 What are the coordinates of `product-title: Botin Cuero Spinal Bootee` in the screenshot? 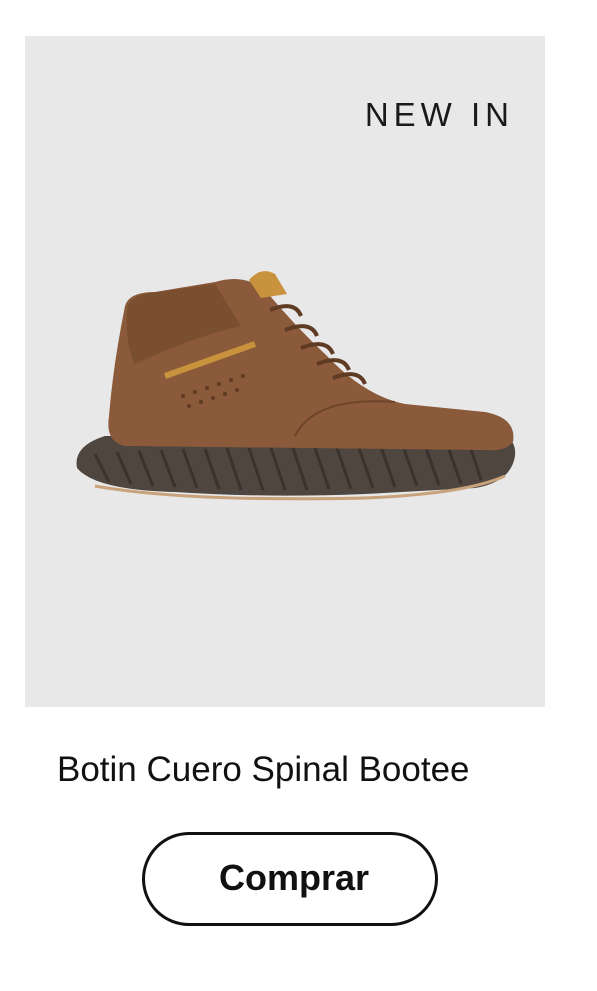 It's located at (263, 770).